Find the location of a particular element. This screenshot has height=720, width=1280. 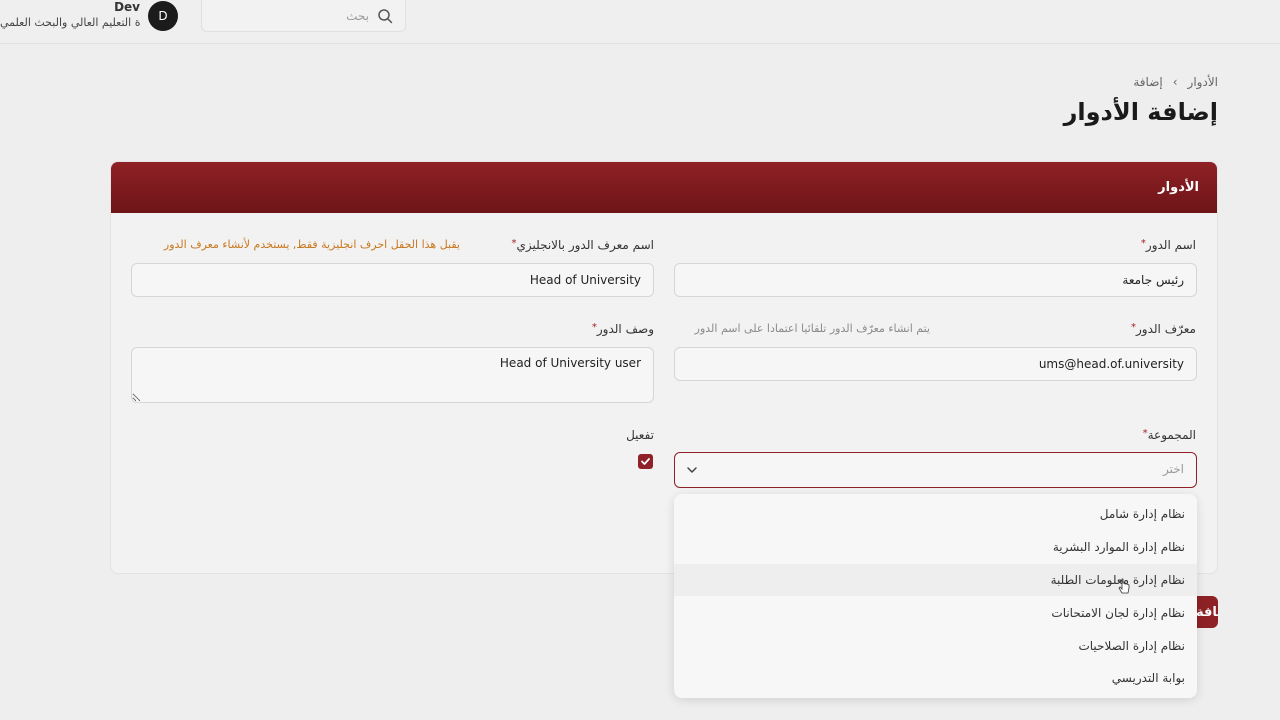

group-select: اختر is located at coordinates (935, 470).